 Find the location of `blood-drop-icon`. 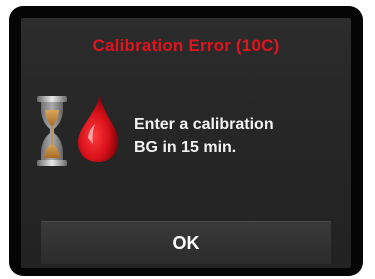

blood-drop-icon is located at coordinates (98, 129).